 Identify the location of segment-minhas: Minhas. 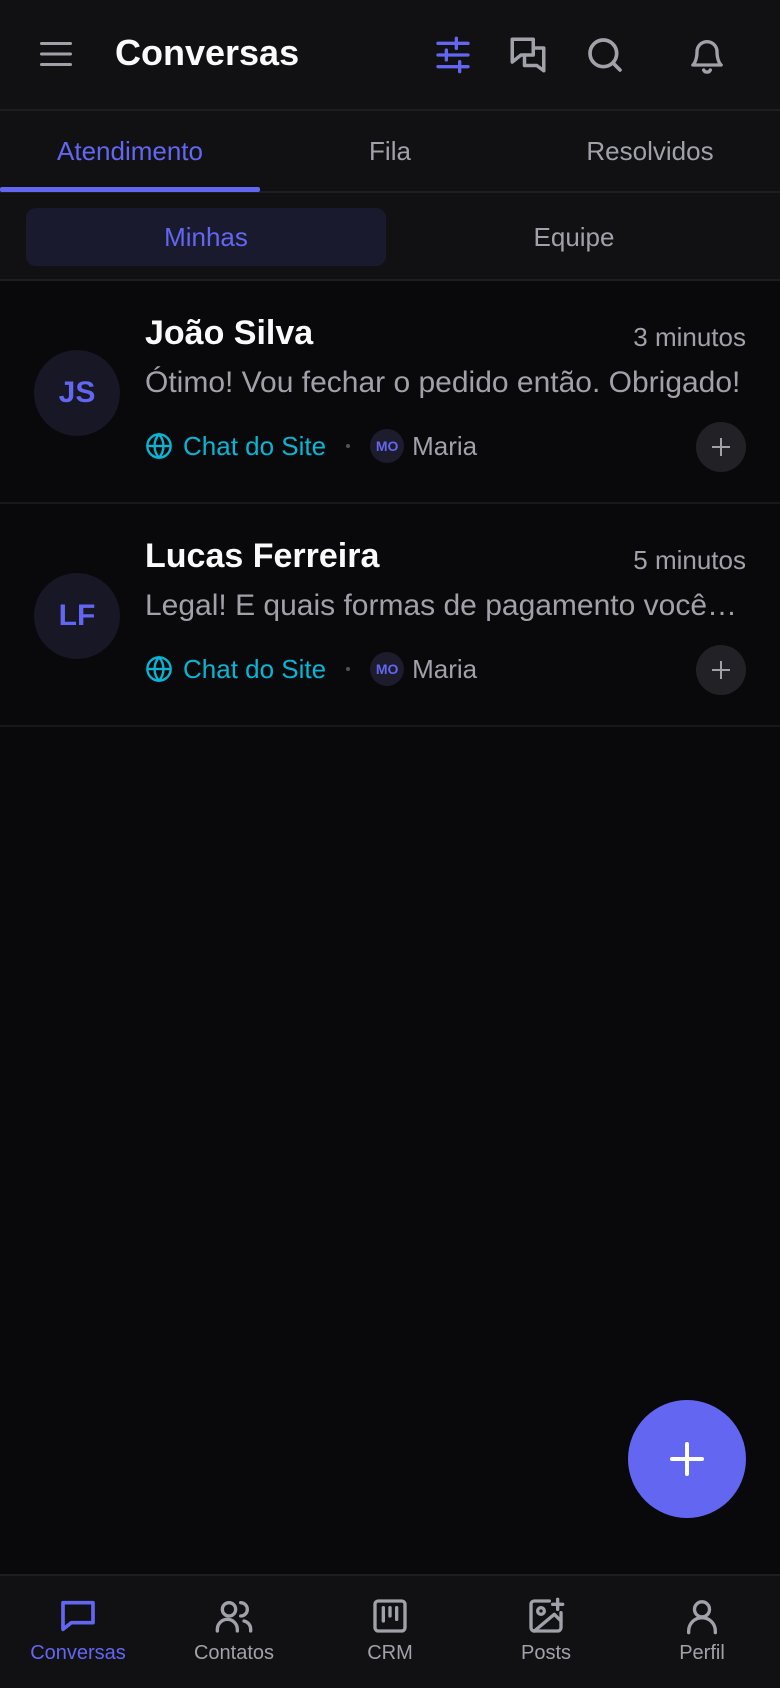
(206, 237).